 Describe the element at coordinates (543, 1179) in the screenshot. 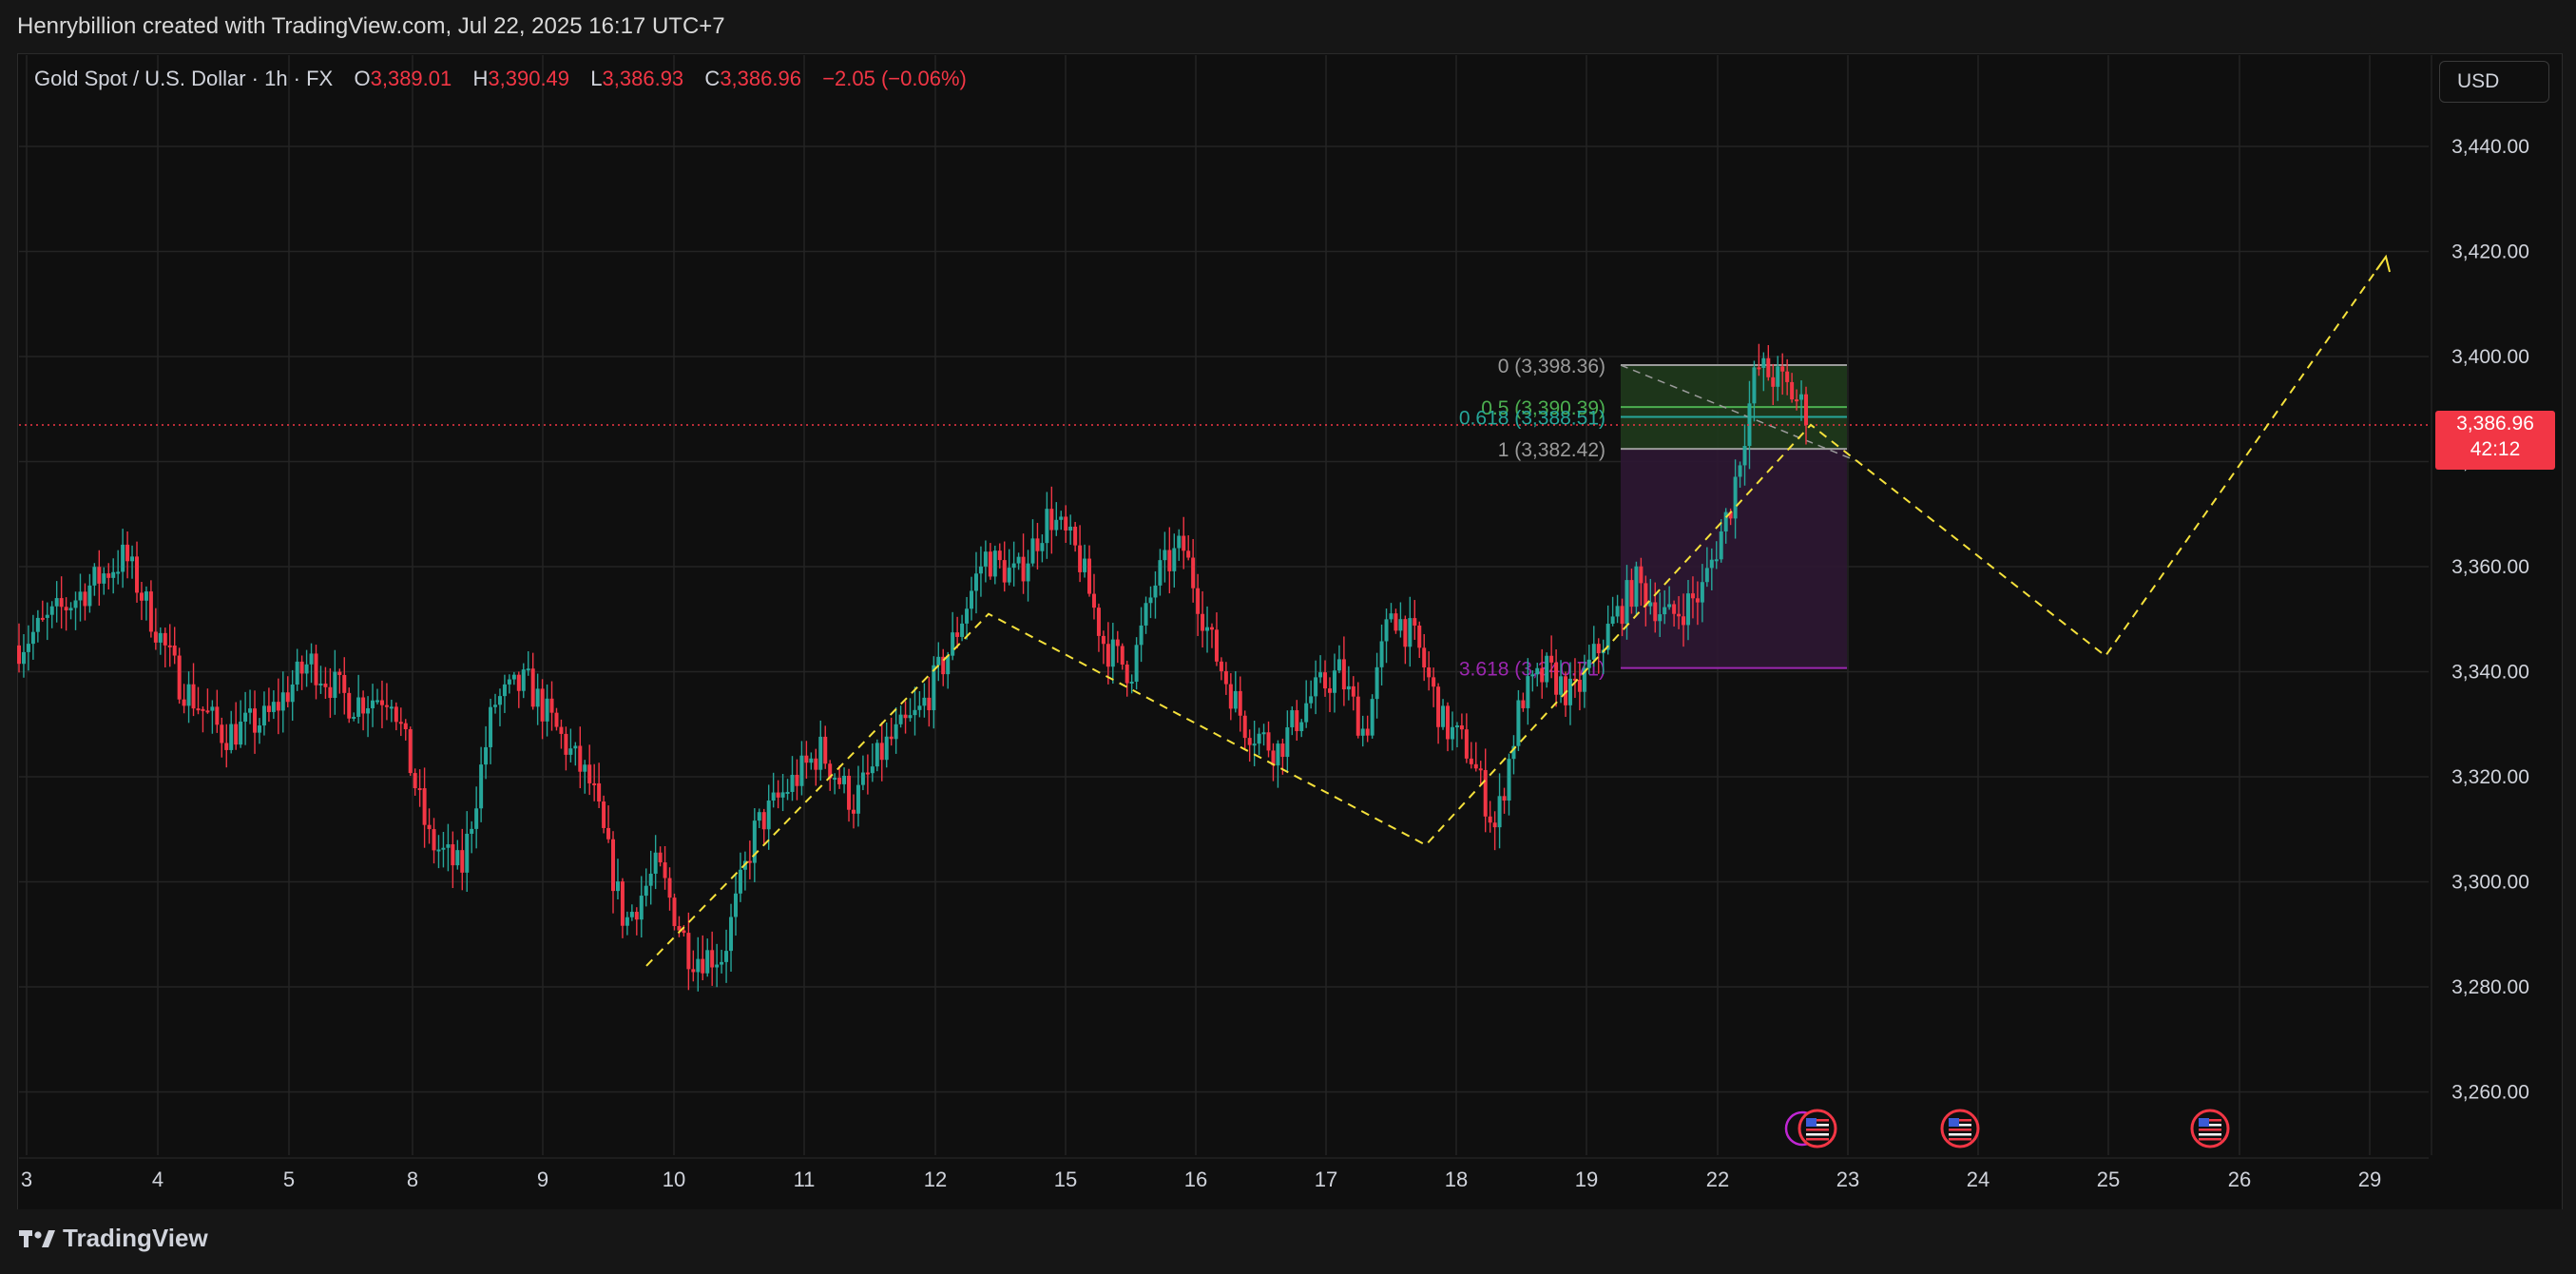

I see `x-axis-tick-label: 9` at that location.